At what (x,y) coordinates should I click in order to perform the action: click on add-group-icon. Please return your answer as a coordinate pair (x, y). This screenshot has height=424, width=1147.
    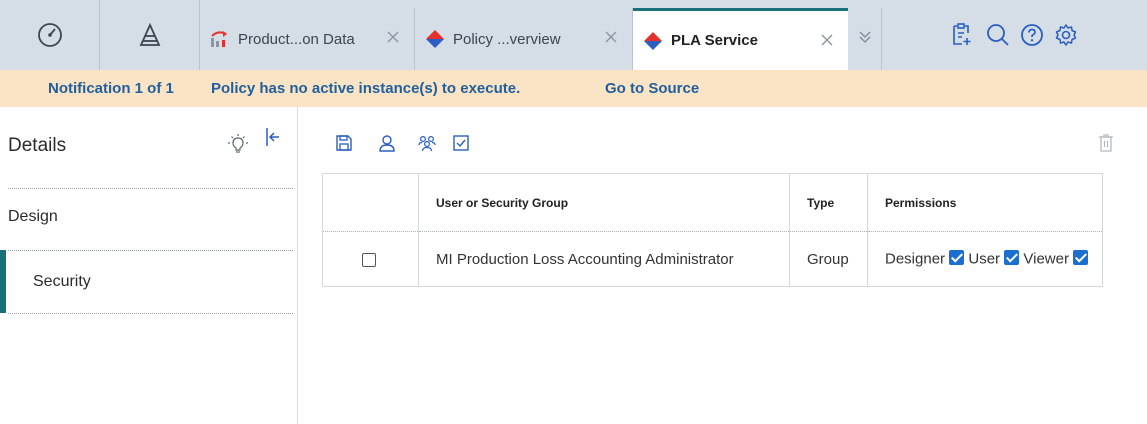
    Looking at the image, I should click on (427, 143).